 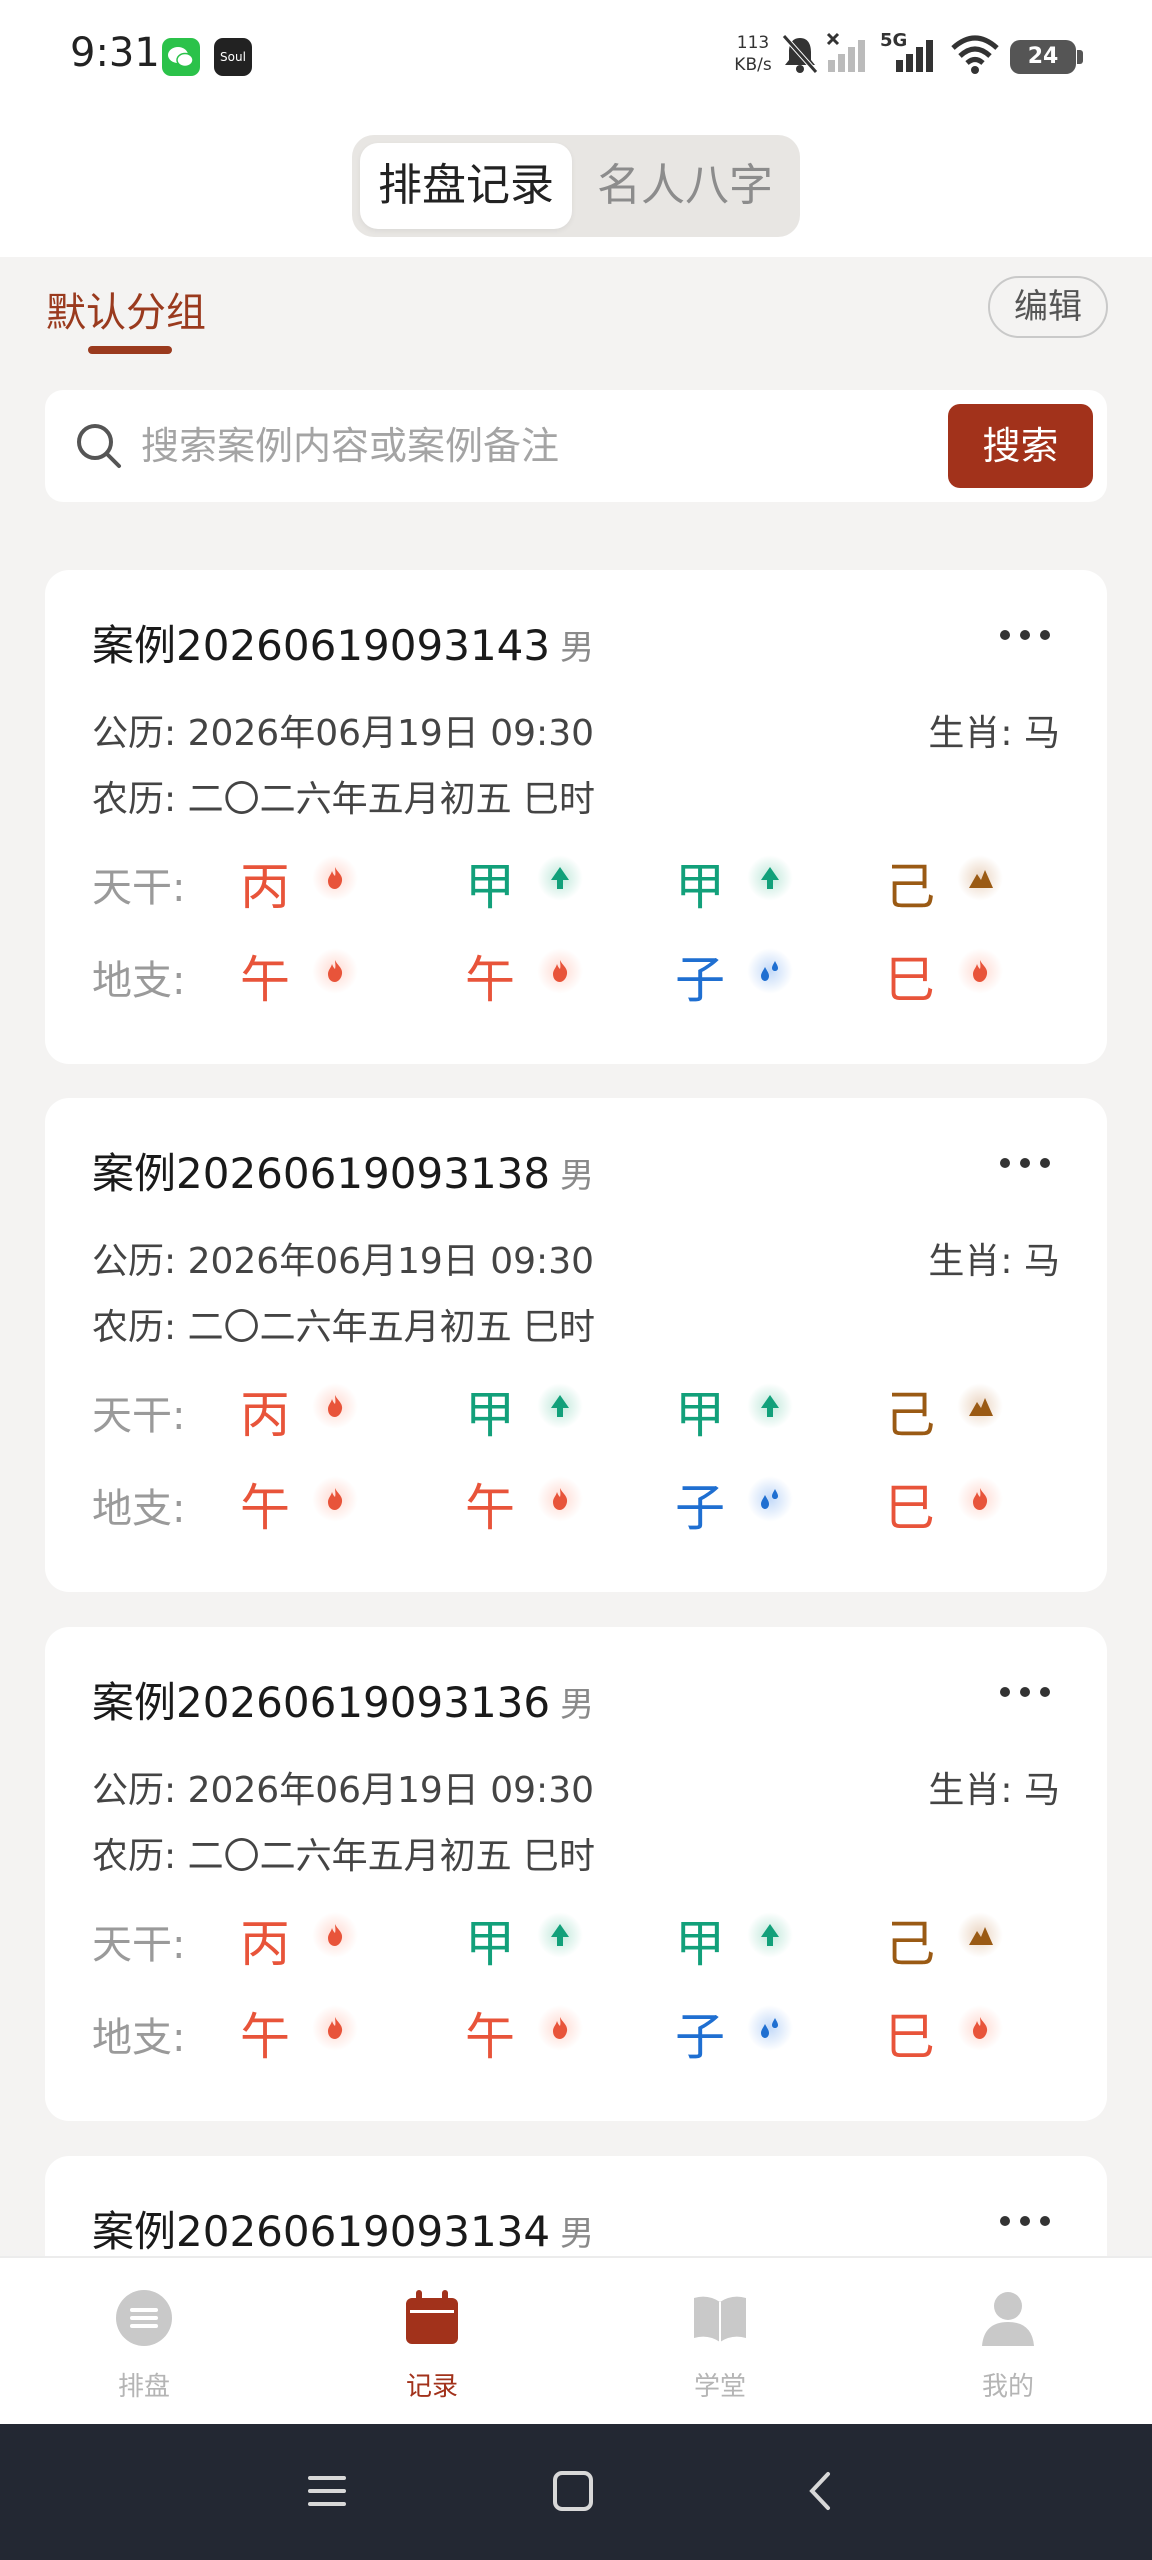 I want to click on menu-icon, so click(x=327, y=2491).